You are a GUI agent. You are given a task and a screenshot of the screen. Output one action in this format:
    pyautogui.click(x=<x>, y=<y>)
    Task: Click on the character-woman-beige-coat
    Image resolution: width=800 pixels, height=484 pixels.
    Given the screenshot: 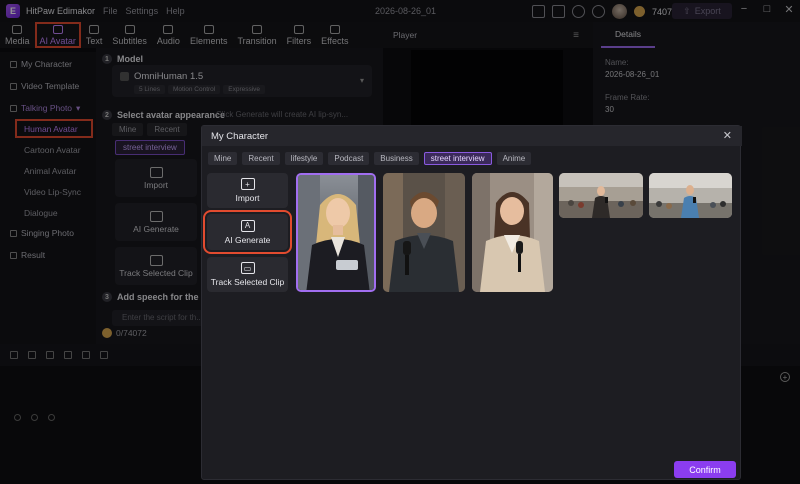 What is the action you would take?
    pyautogui.click(x=512, y=232)
    